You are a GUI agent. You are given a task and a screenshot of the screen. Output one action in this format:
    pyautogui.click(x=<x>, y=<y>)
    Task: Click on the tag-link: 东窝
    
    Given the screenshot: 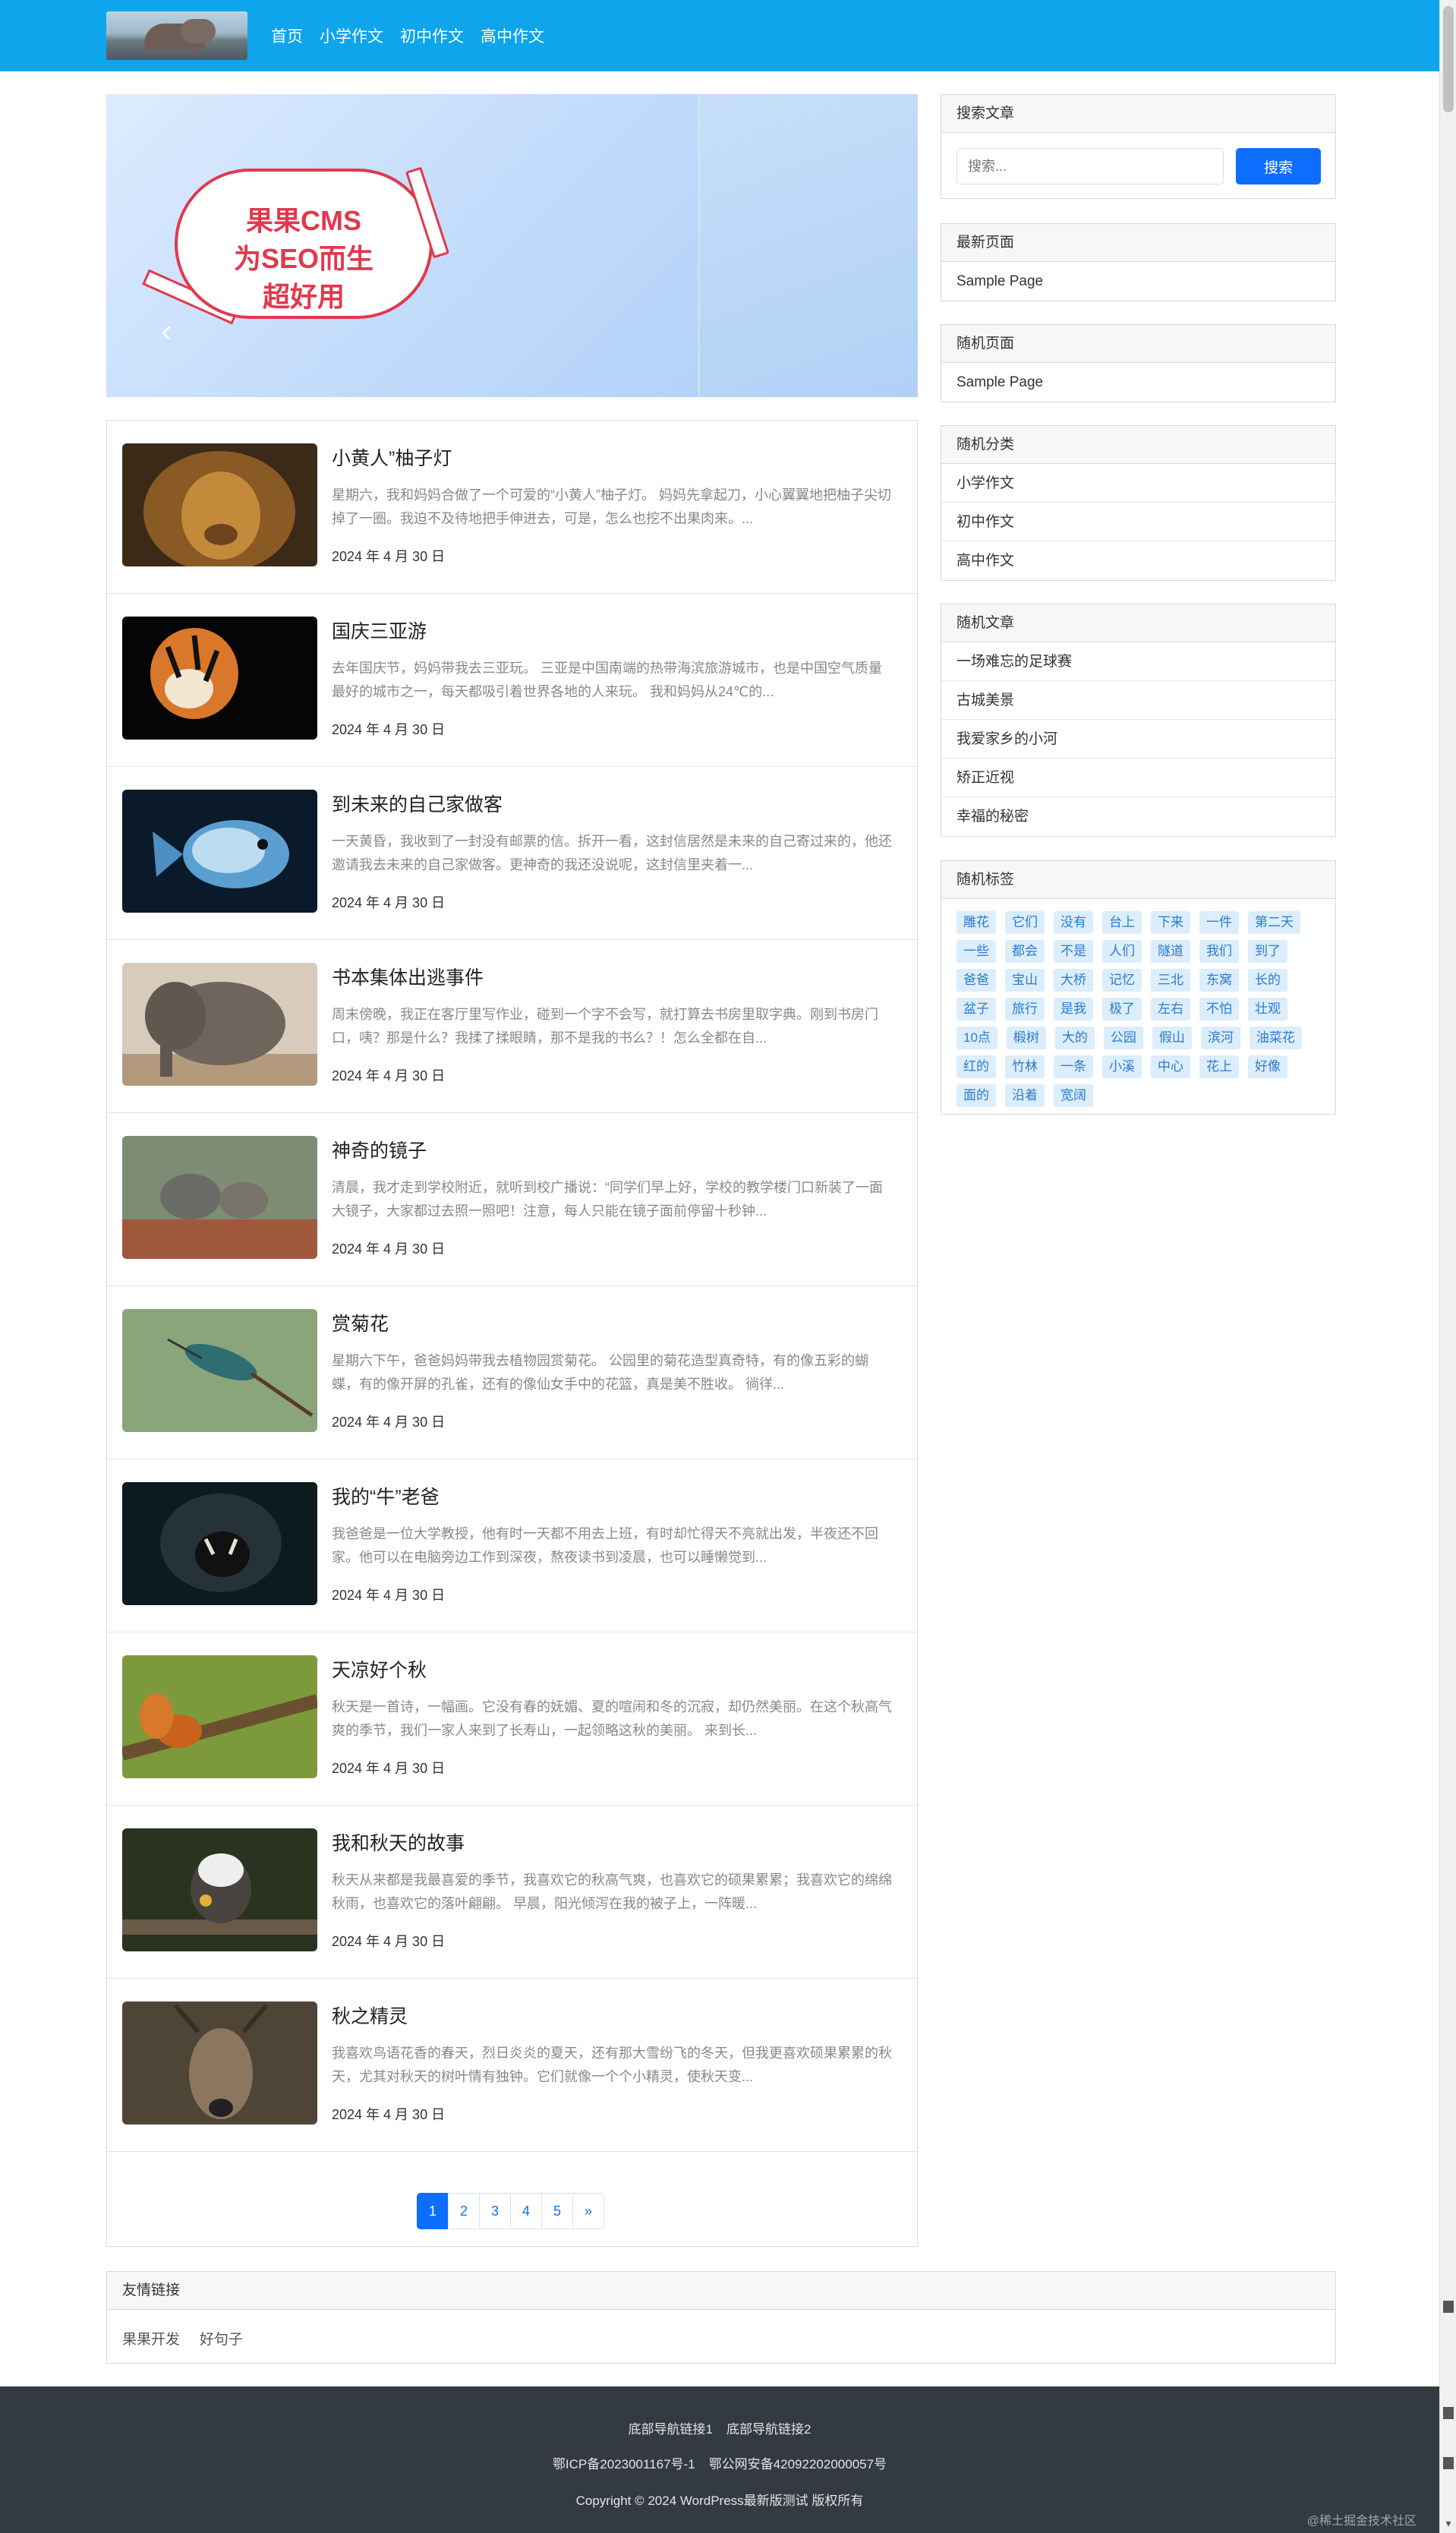 What is the action you would take?
    pyautogui.click(x=1219, y=981)
    